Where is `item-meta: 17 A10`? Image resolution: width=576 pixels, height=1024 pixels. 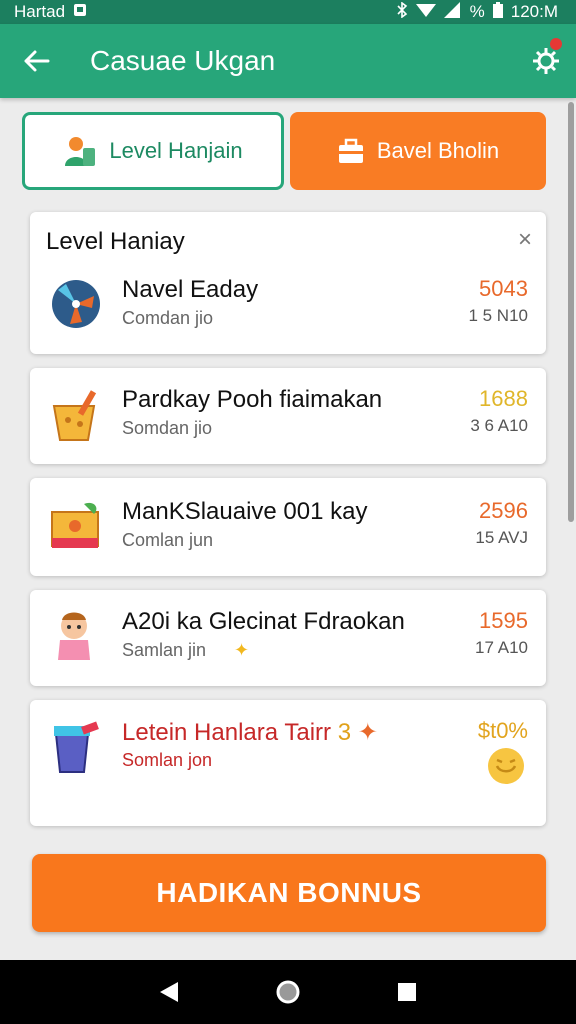 item-meta: 17 A10 is located at coordinates (501, 647).